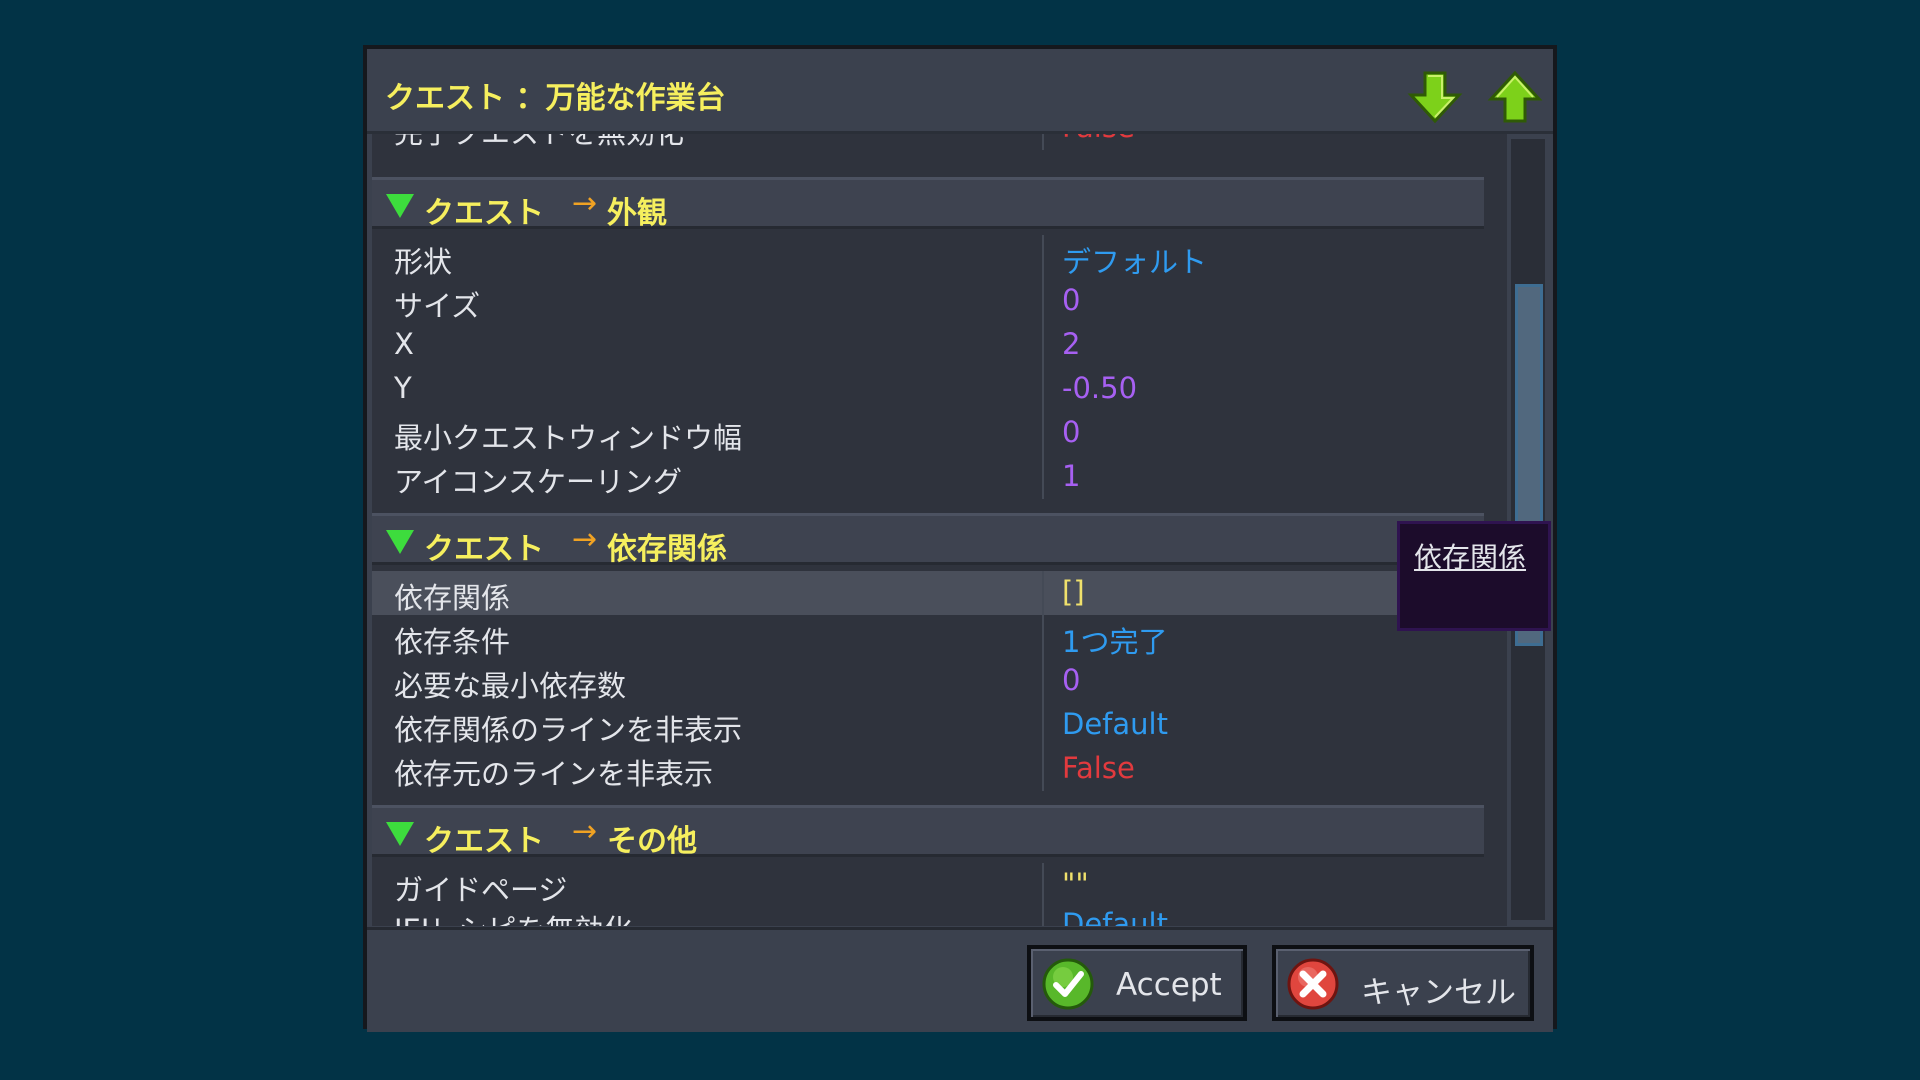 The height and width of the screenshot is (1080, 1920). Describe the element at coordinates (1474, 576) in the screenshot. I see `tooltip: 依存関係` at that location.